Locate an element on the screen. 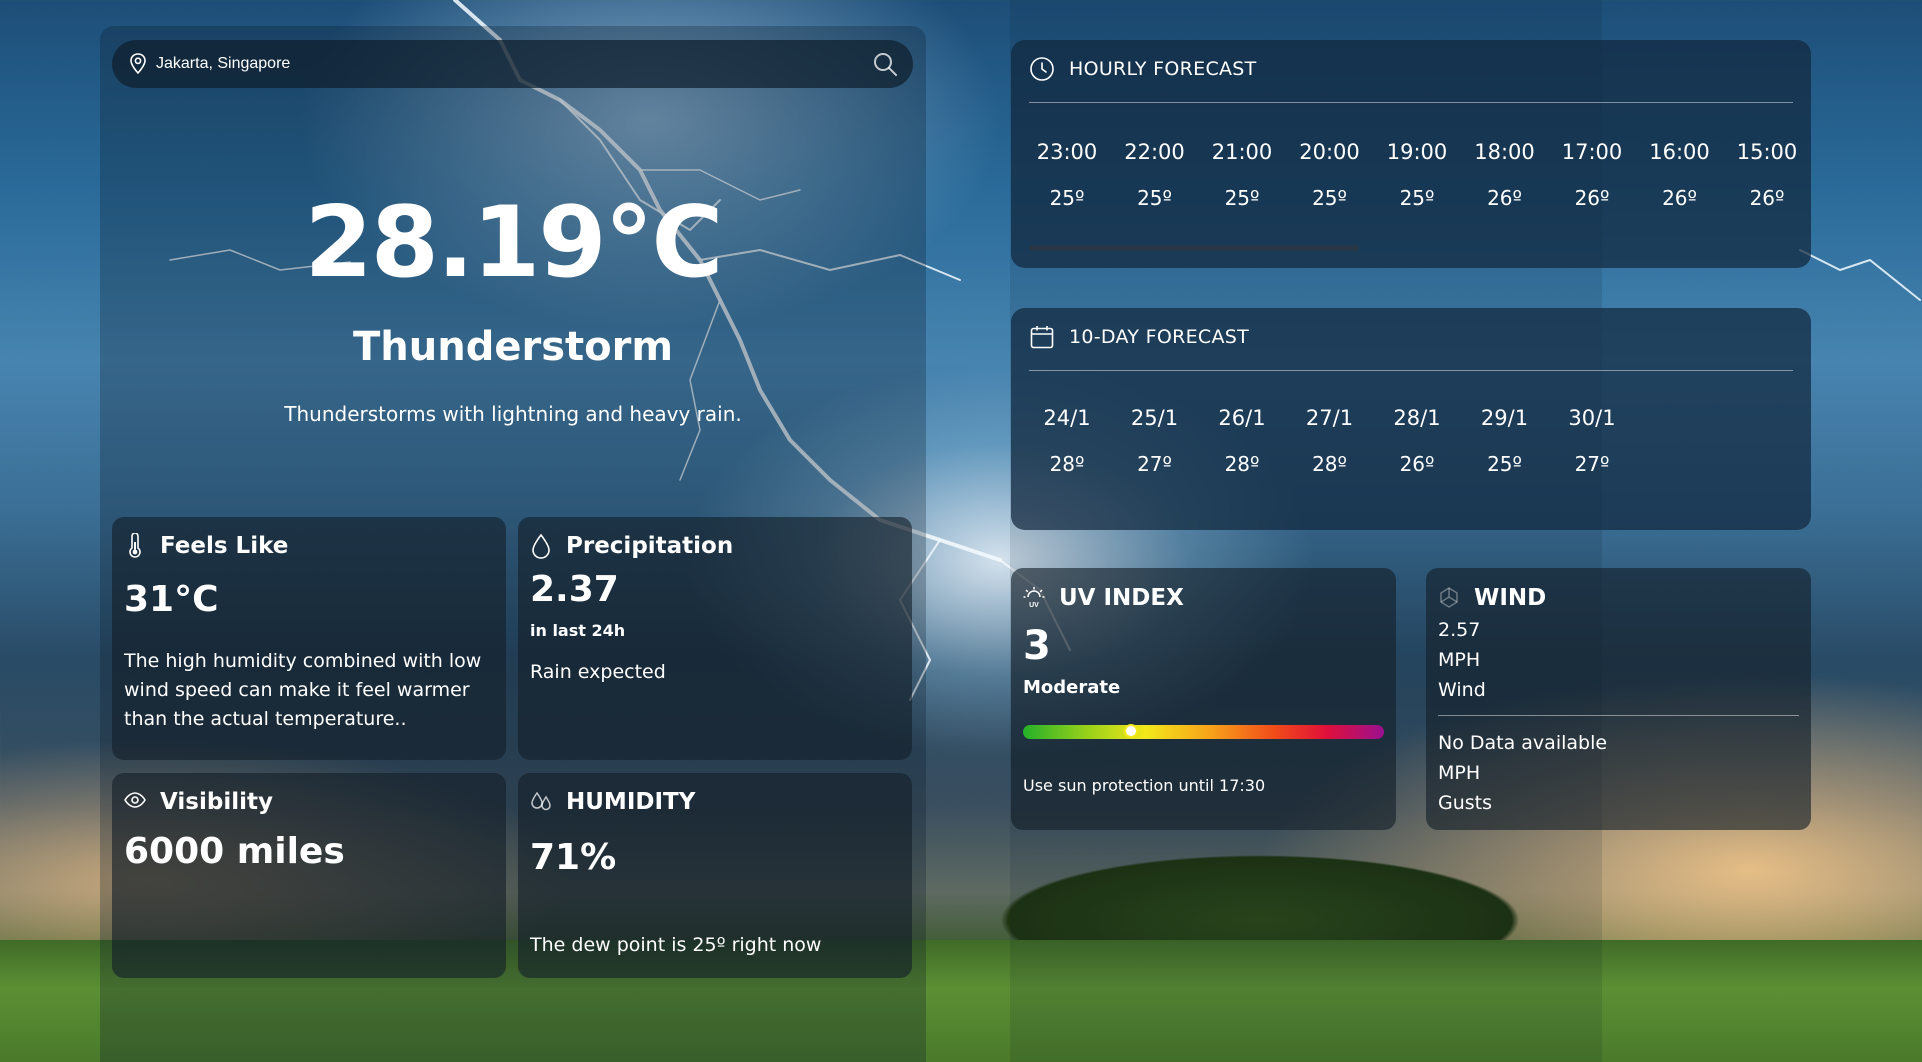 This screenshot has width=1922, height=1062. wind-gust-label: Gusts is located at coordinates (1465, 803).